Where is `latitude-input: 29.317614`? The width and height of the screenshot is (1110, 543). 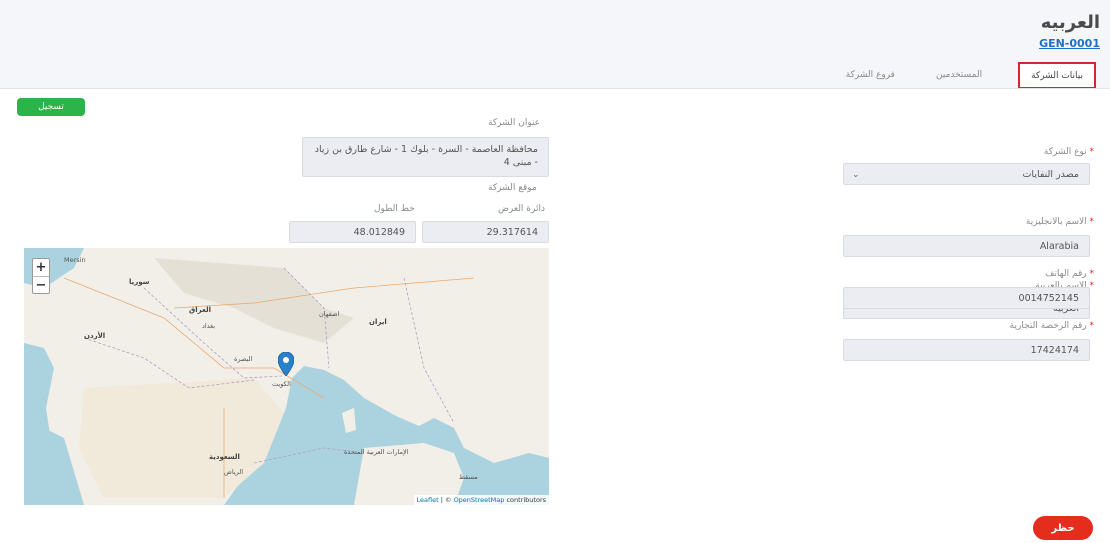
latitude-input: 29.317614 is located at coordinates (485, 232).